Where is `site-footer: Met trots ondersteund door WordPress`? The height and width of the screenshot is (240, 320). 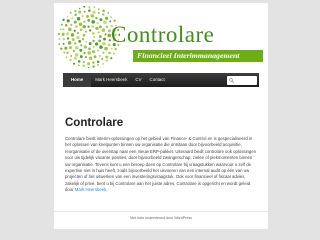
site-footer: Met trots ondersteund door WordPress is located at coordinates (161, 220).